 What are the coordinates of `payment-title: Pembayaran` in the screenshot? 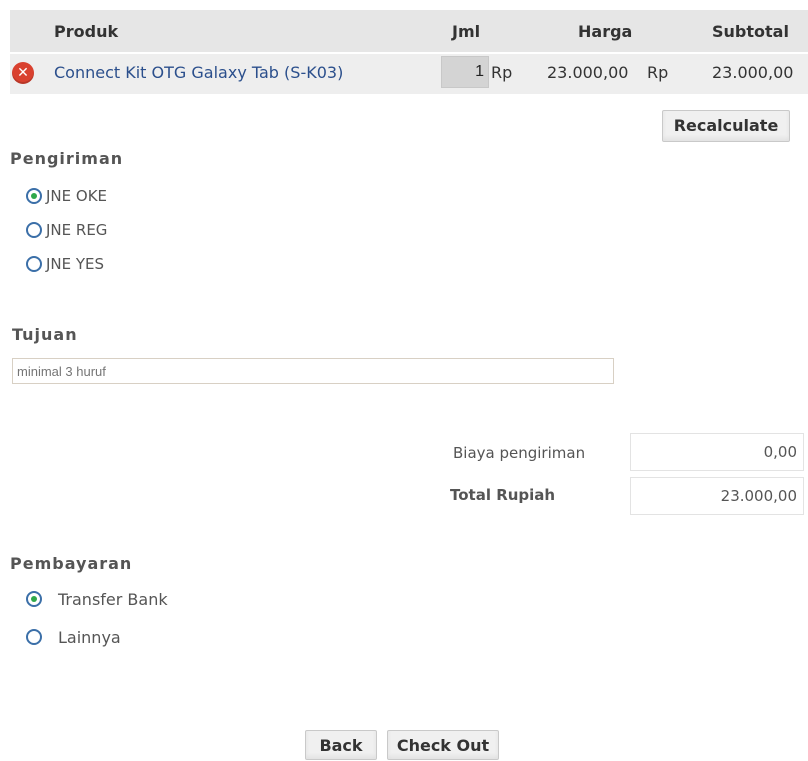 It's located at (71, 563).